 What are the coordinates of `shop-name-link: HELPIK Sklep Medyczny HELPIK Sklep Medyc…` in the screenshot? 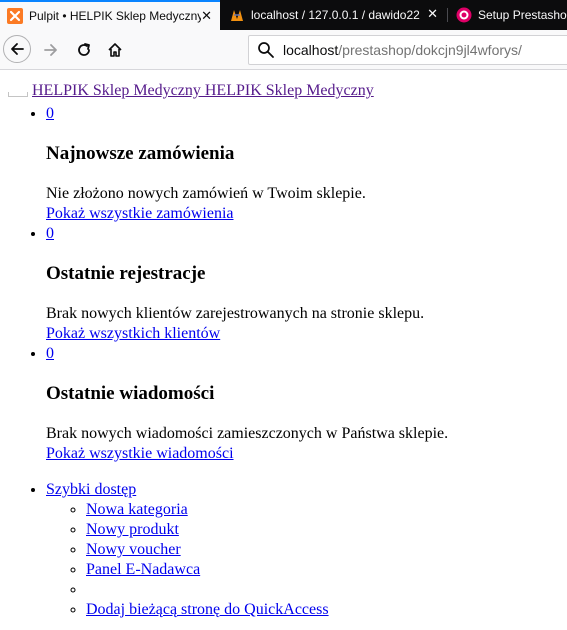 It's located at (203, 90).